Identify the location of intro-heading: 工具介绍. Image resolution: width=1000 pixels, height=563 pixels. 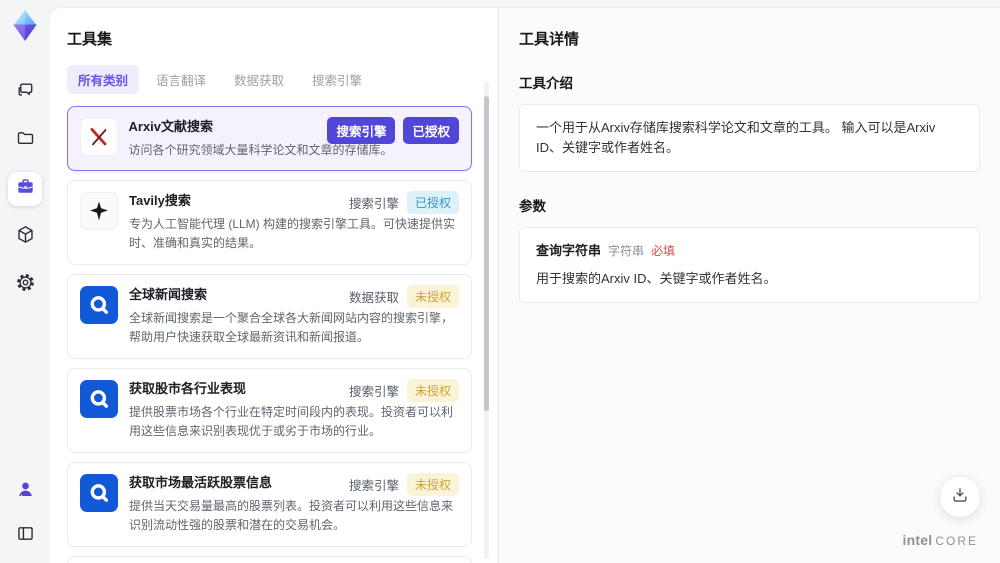
(546, 83).